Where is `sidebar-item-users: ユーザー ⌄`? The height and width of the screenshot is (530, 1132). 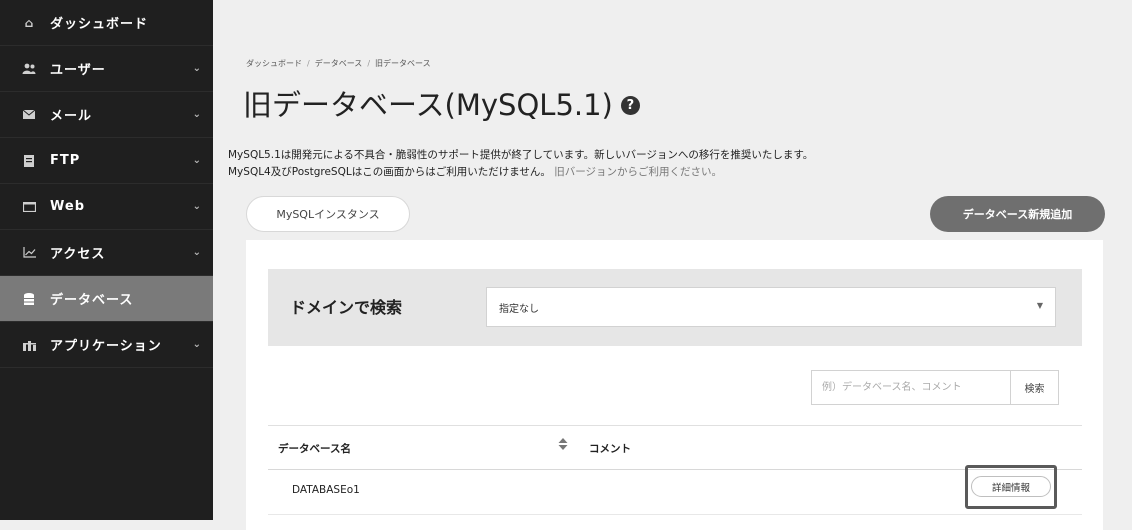 sidebar-item-users: ユーザー ⌄ is located at coordinates (106, 69).